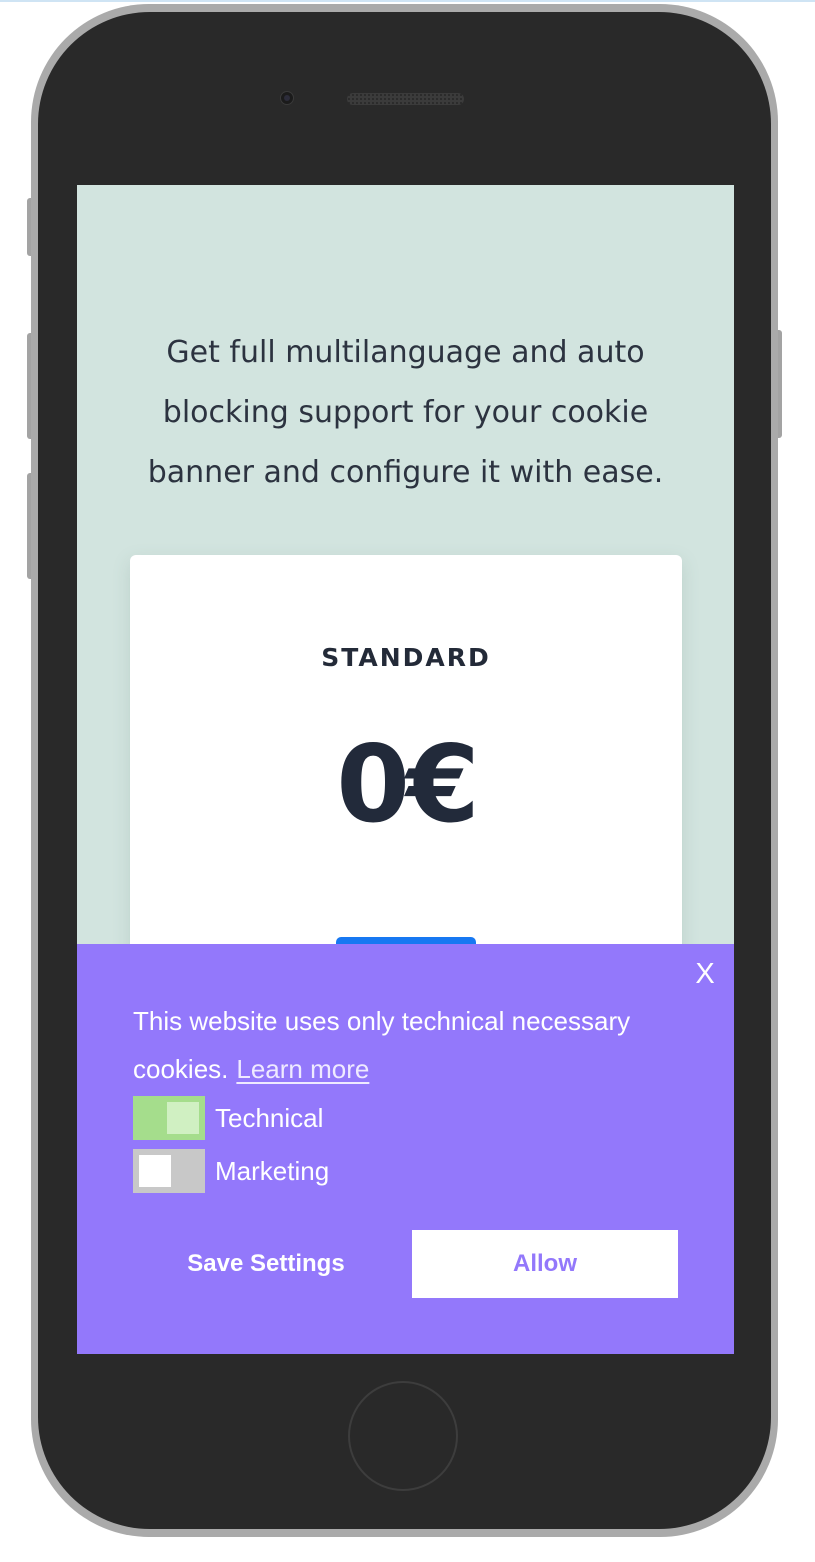  Describe the element at coordinates (545, 1264) in the screenshot. I see `allow-button: Allow` at that location.